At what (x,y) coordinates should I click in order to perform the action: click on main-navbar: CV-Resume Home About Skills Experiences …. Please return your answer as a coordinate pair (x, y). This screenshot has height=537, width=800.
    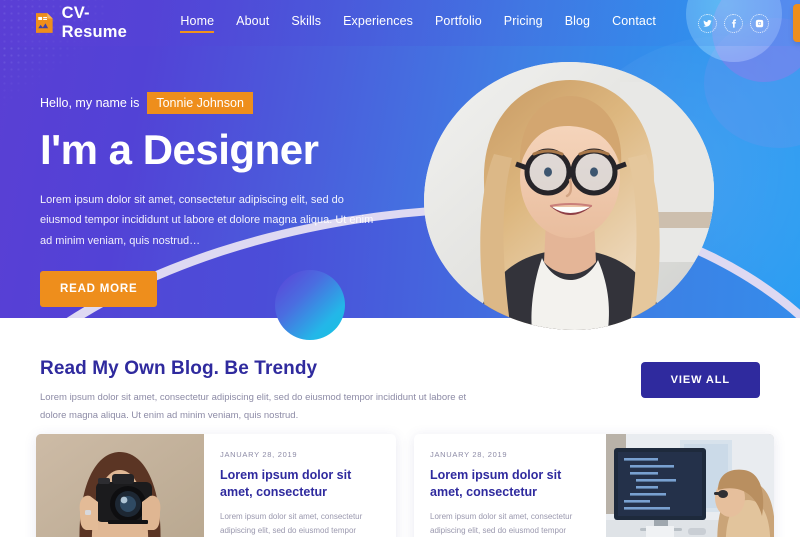
    Looking at the image, I should click on (400, 23).